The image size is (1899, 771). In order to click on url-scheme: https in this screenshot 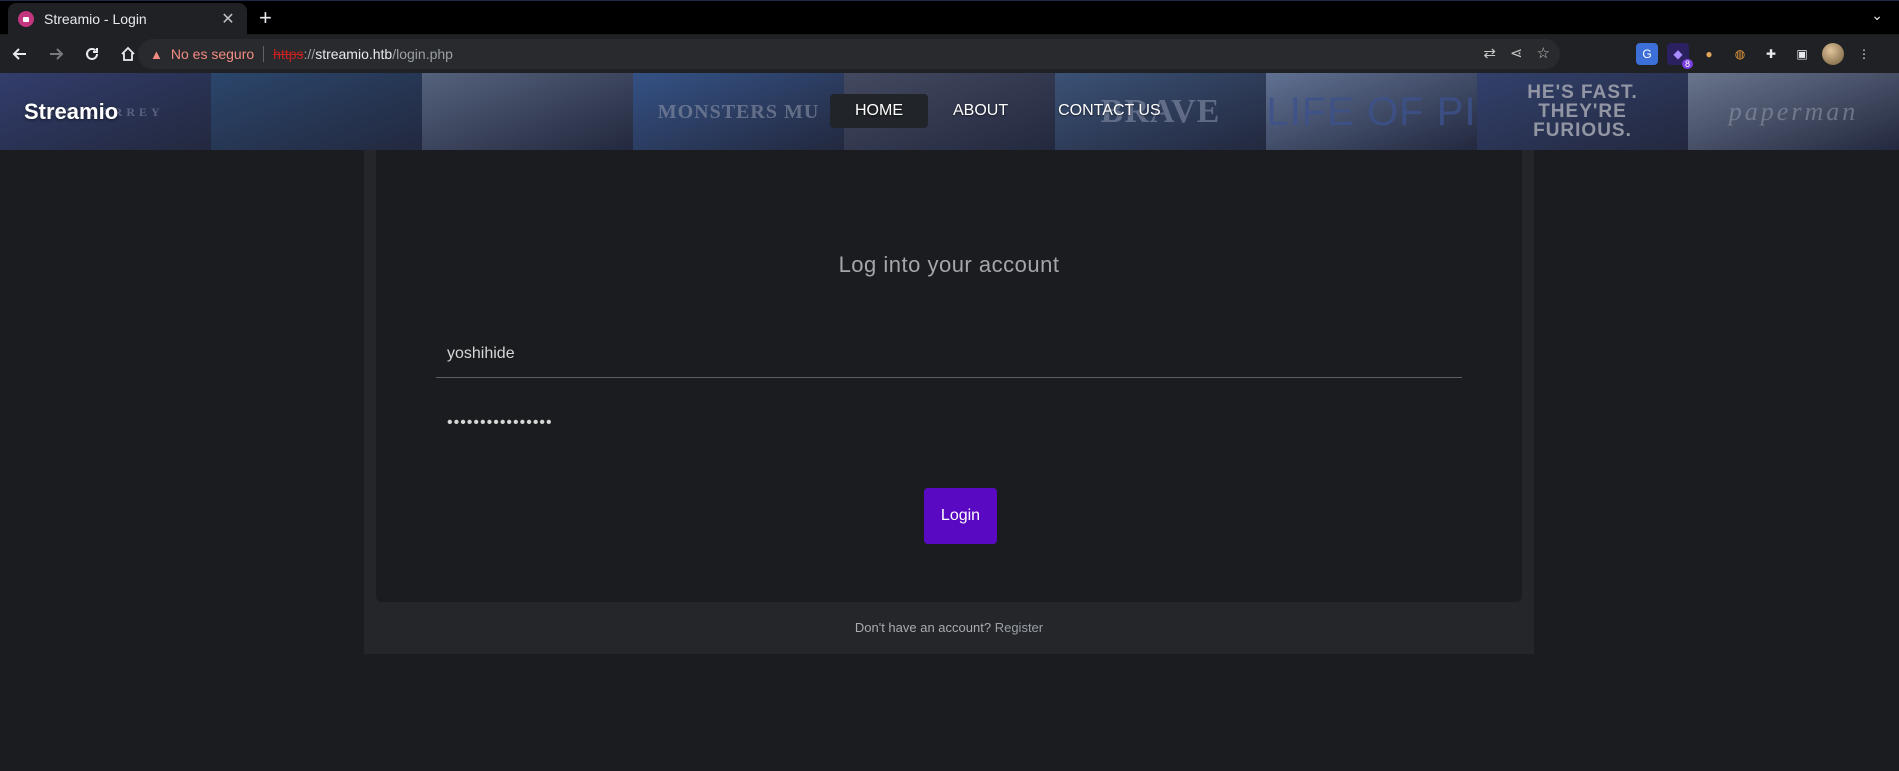, I will do `click(288, 54)`.